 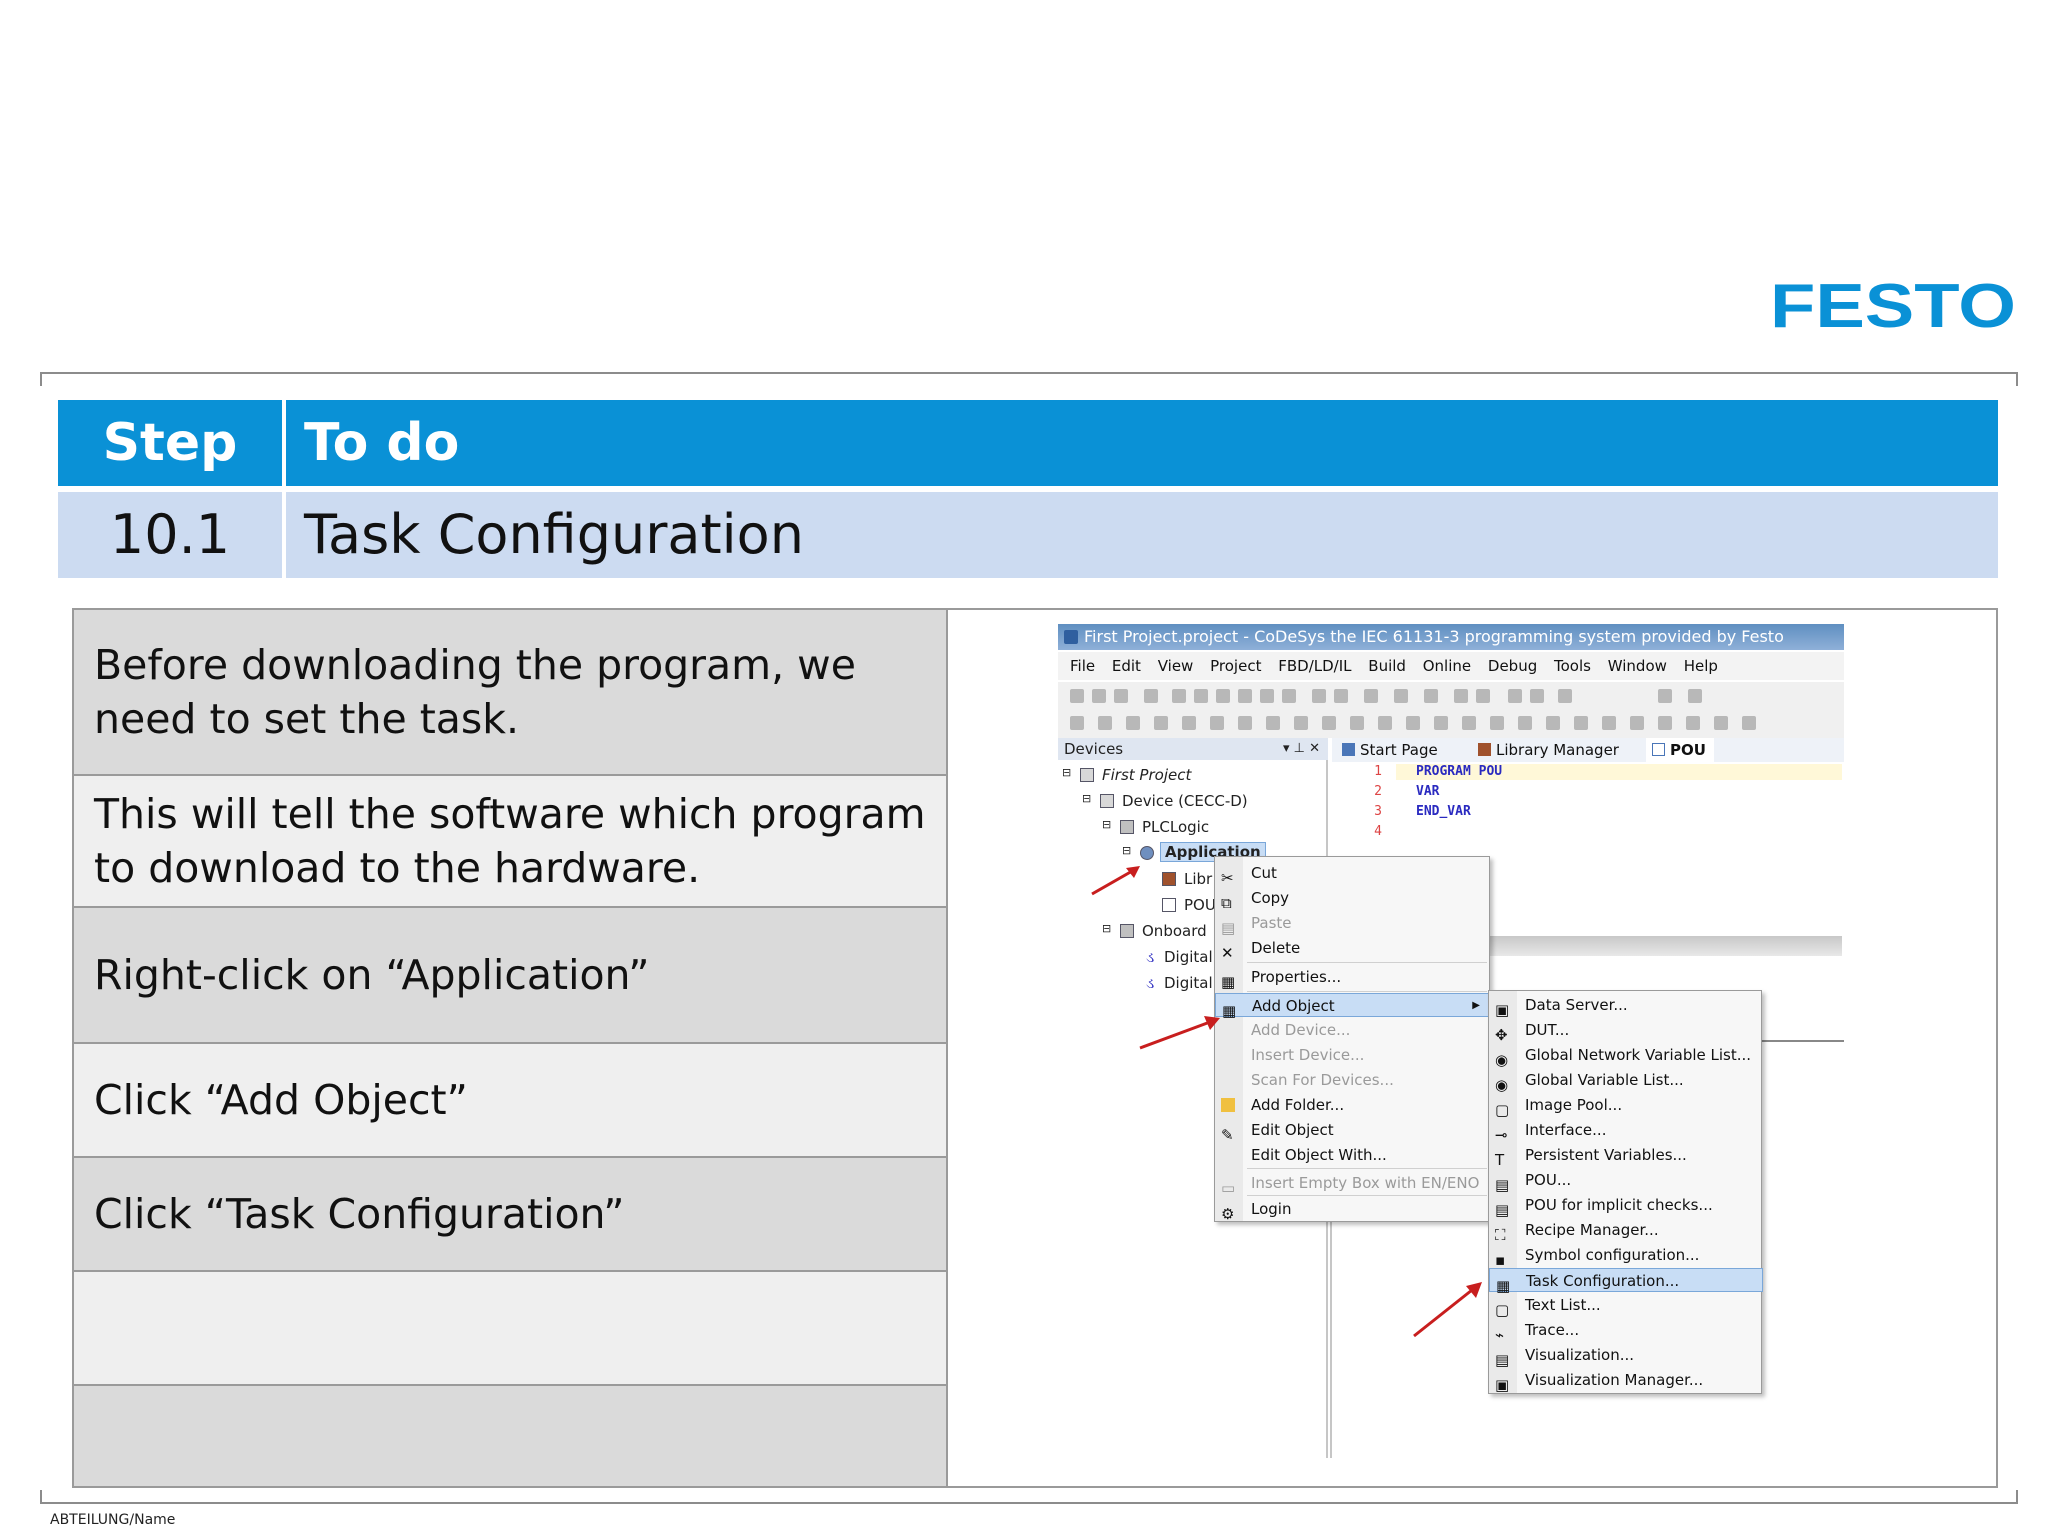 I want to click on window-icon, so click(x=1431, y=696).